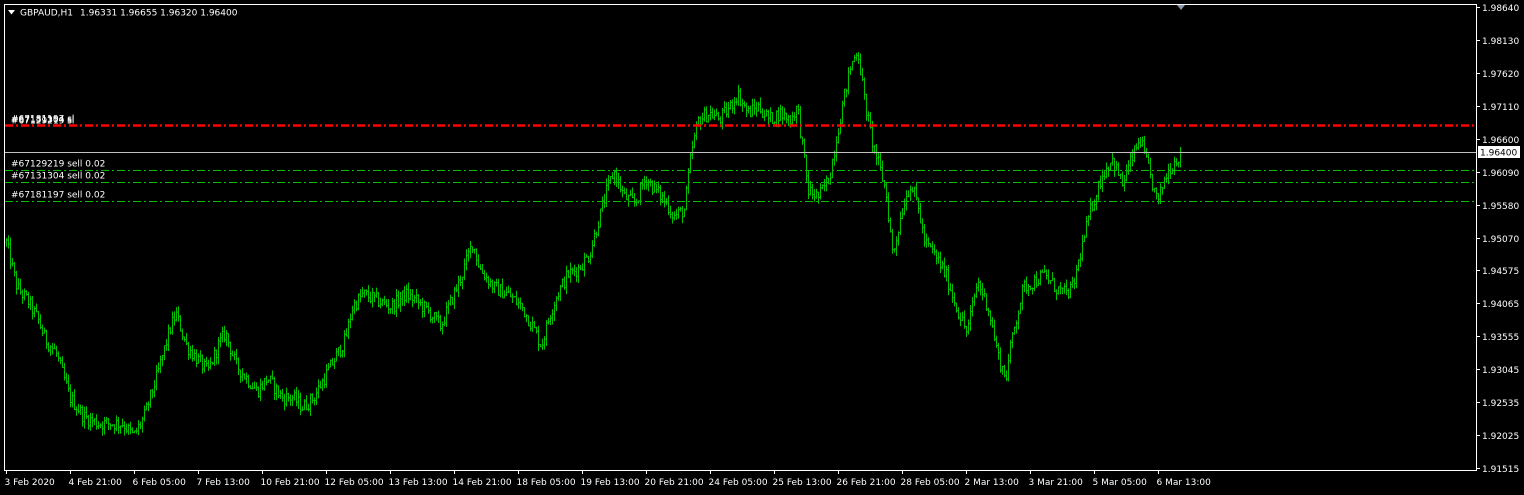 The height and width of the screenshot is (495, 1524). I want to click on x-tick-label: 4 Feb 21:00, so click(96, 483).